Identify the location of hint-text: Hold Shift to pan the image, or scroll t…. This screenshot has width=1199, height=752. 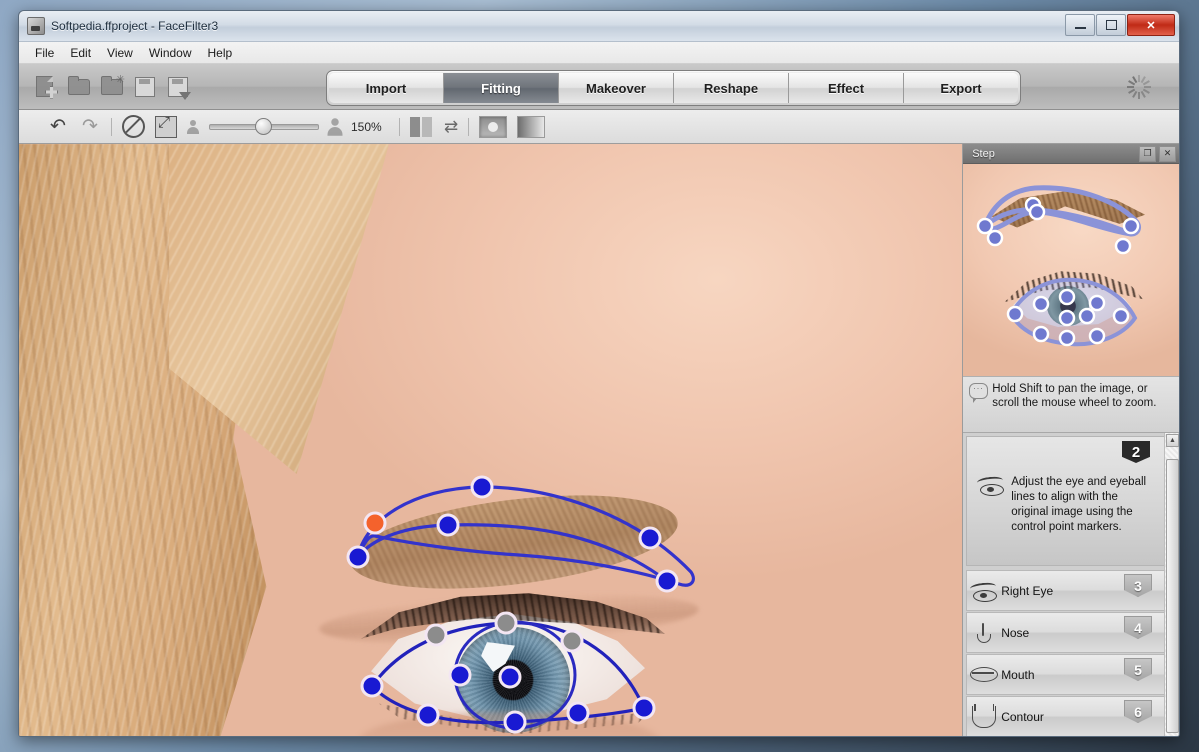
(1074, 396).